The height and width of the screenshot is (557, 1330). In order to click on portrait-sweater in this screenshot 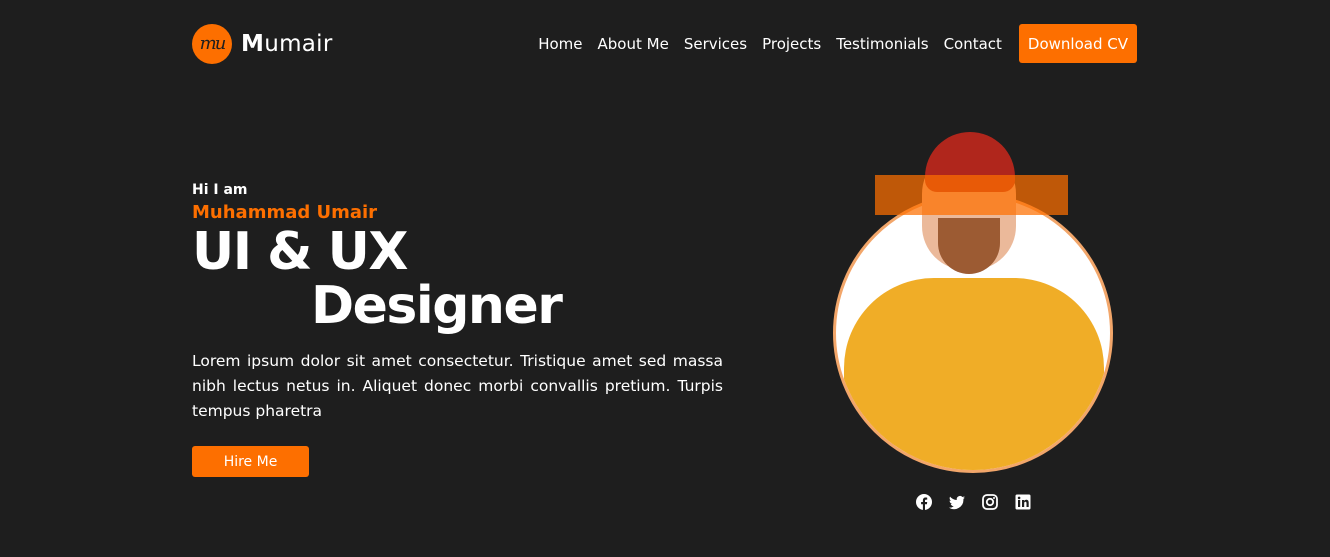, I will do `click(974, 374)`.